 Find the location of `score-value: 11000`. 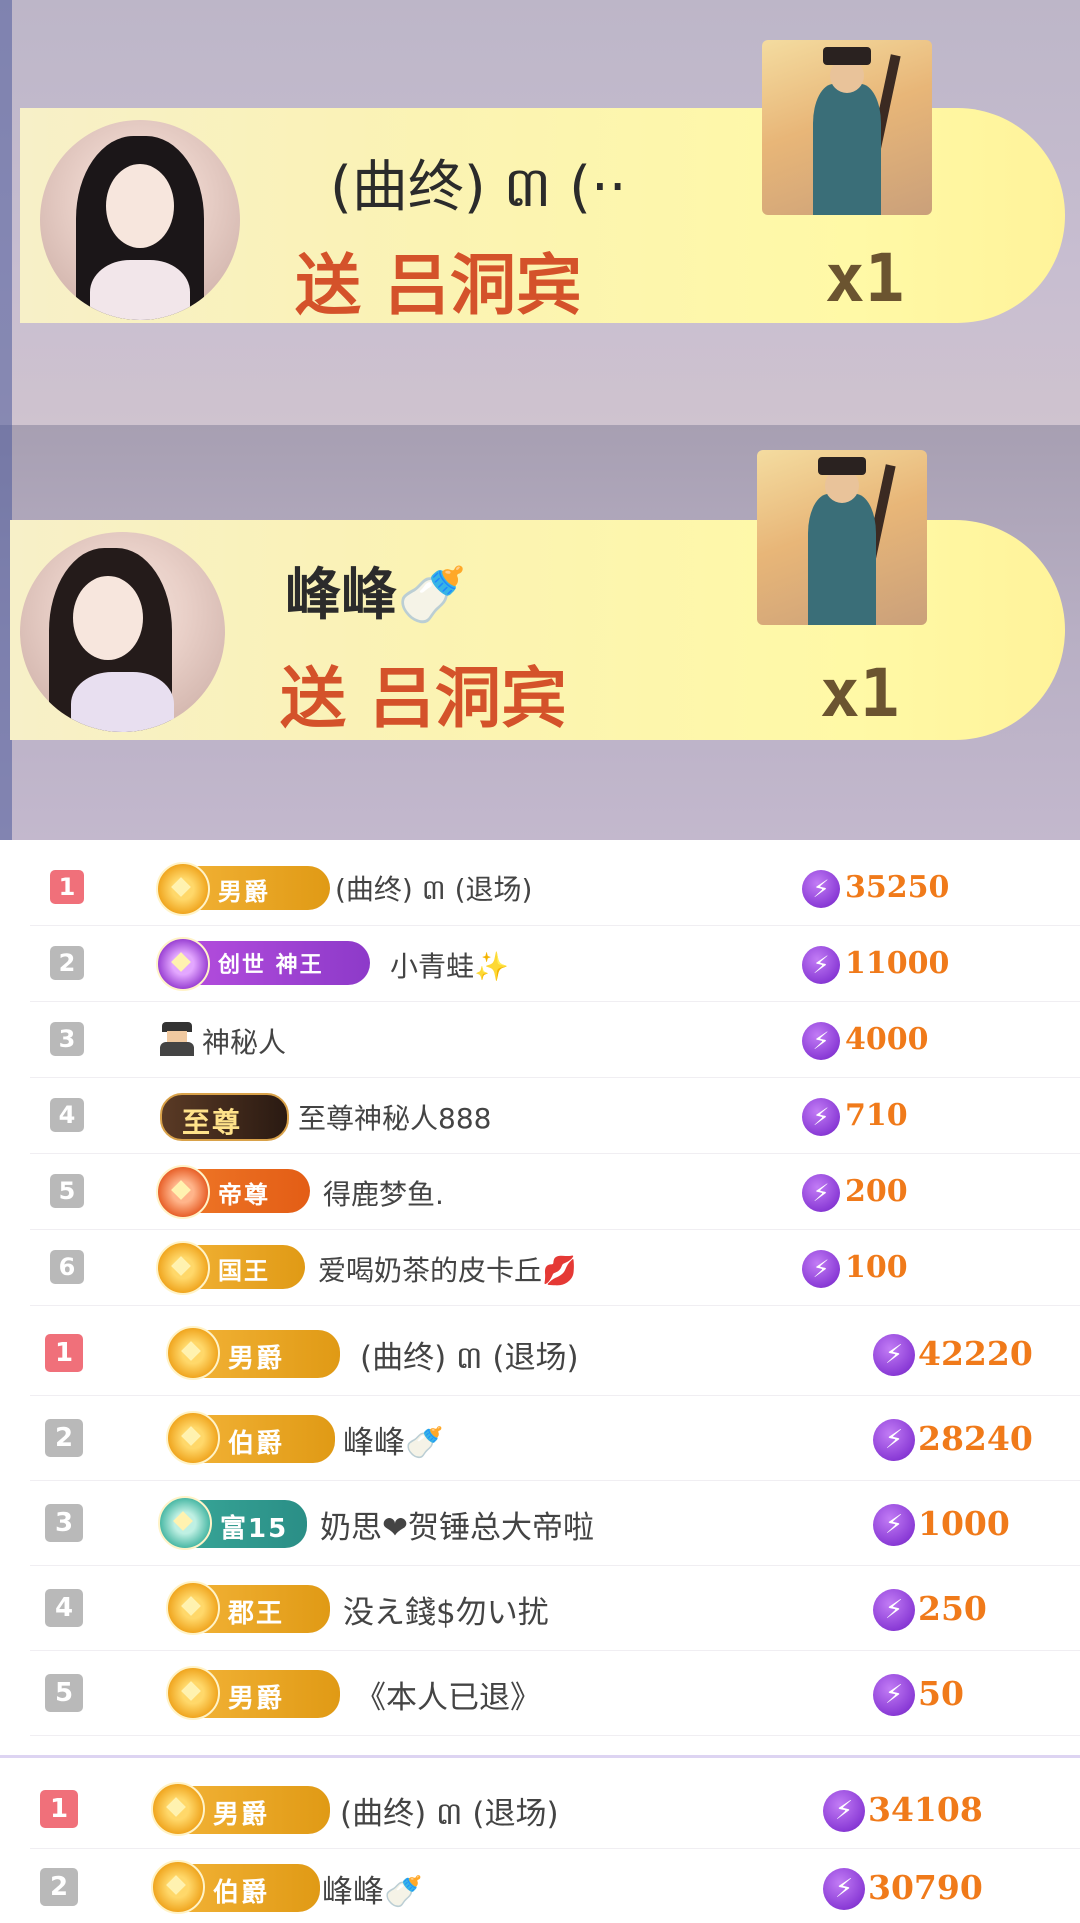

score-value: 11000 is located at coordinates (897, 963).